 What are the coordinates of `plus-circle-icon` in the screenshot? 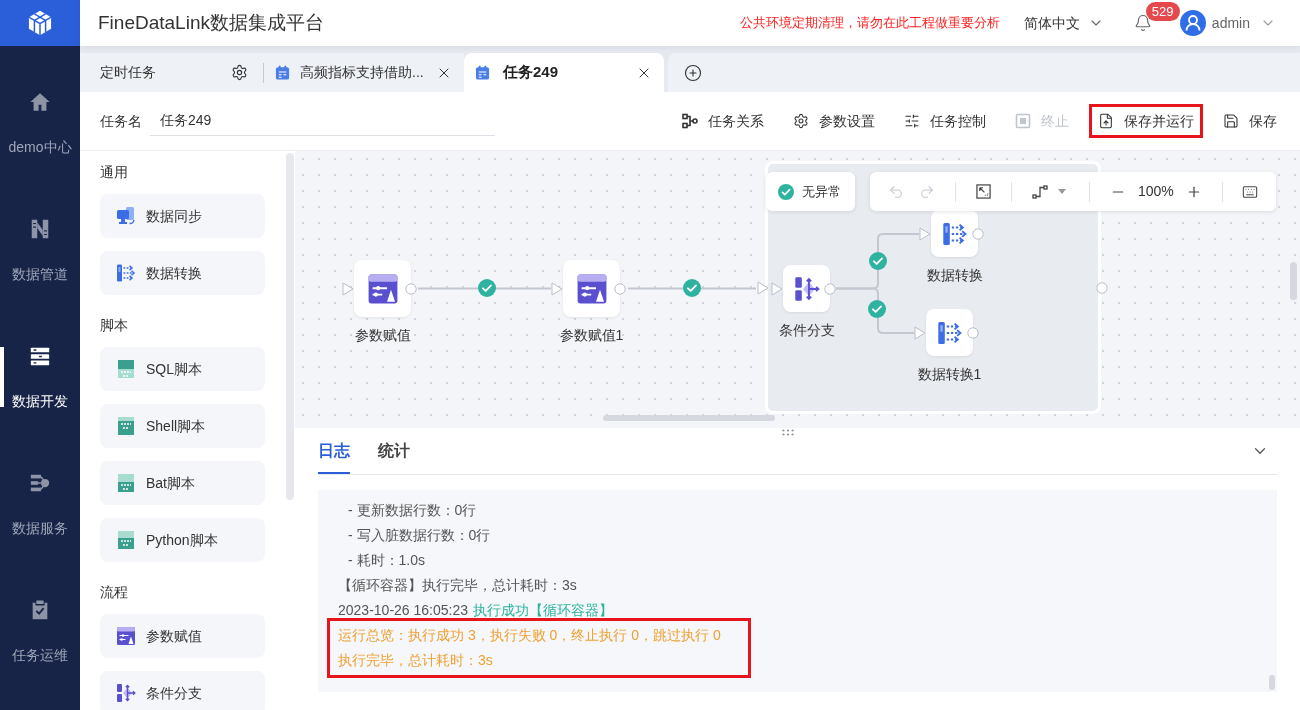 It's located at (693, 72).